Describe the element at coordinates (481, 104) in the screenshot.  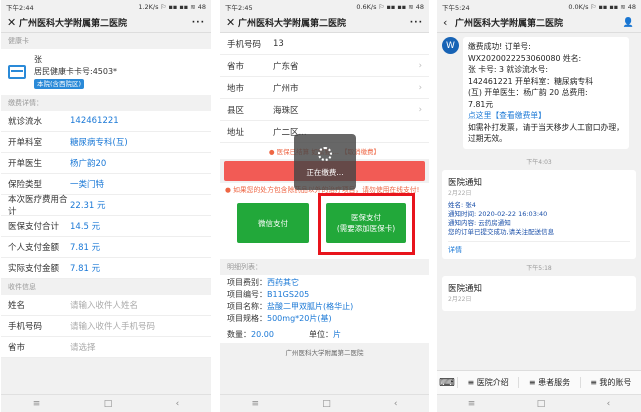
I see `message-line: 7.81元` at that location.